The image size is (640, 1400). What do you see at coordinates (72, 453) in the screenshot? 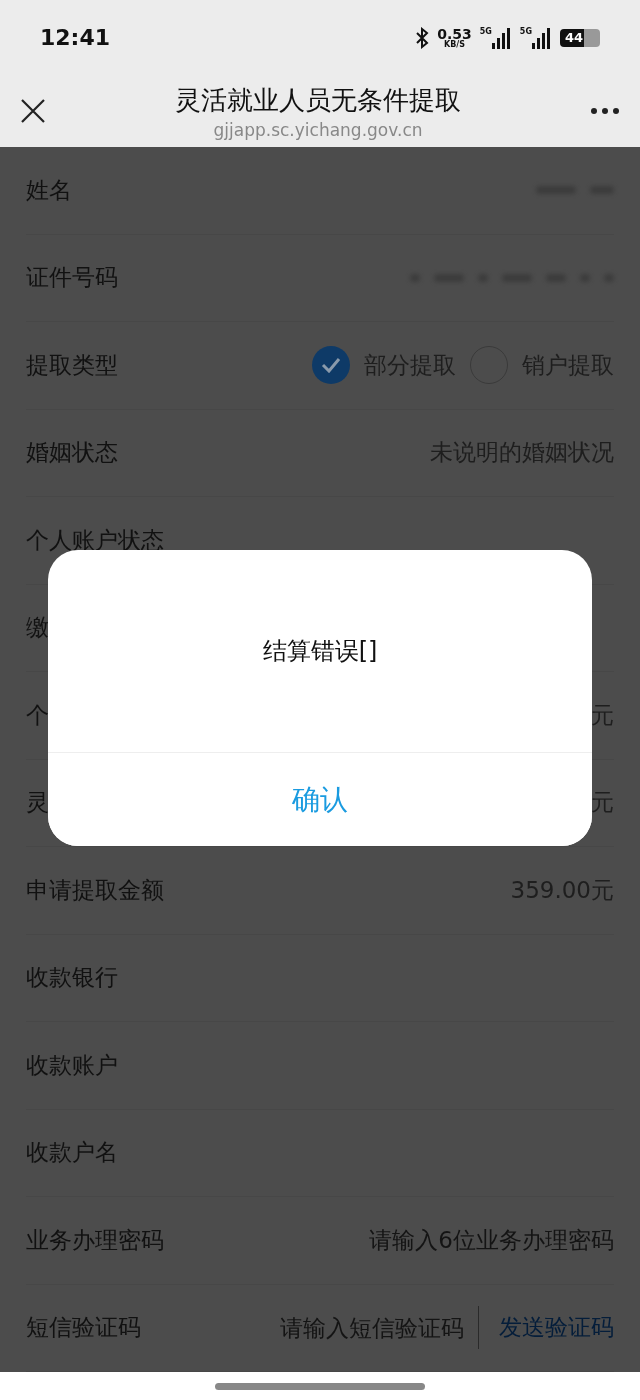
I see `field-label: 婚姻状态` at bounding box center [72, 453].